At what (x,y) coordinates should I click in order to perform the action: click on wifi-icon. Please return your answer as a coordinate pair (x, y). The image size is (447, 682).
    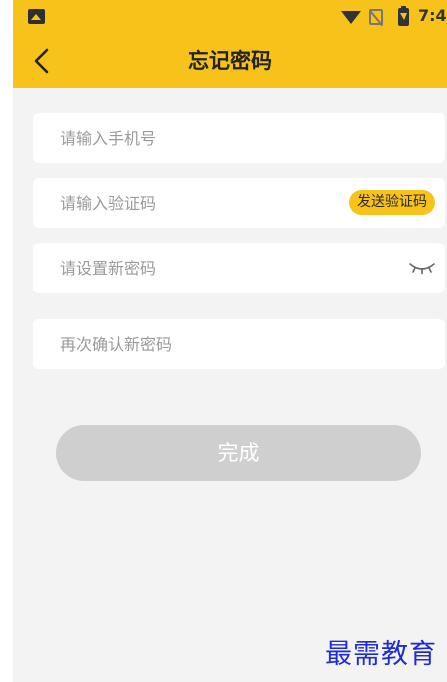
    Looking at the image, I should click on (351, 17).